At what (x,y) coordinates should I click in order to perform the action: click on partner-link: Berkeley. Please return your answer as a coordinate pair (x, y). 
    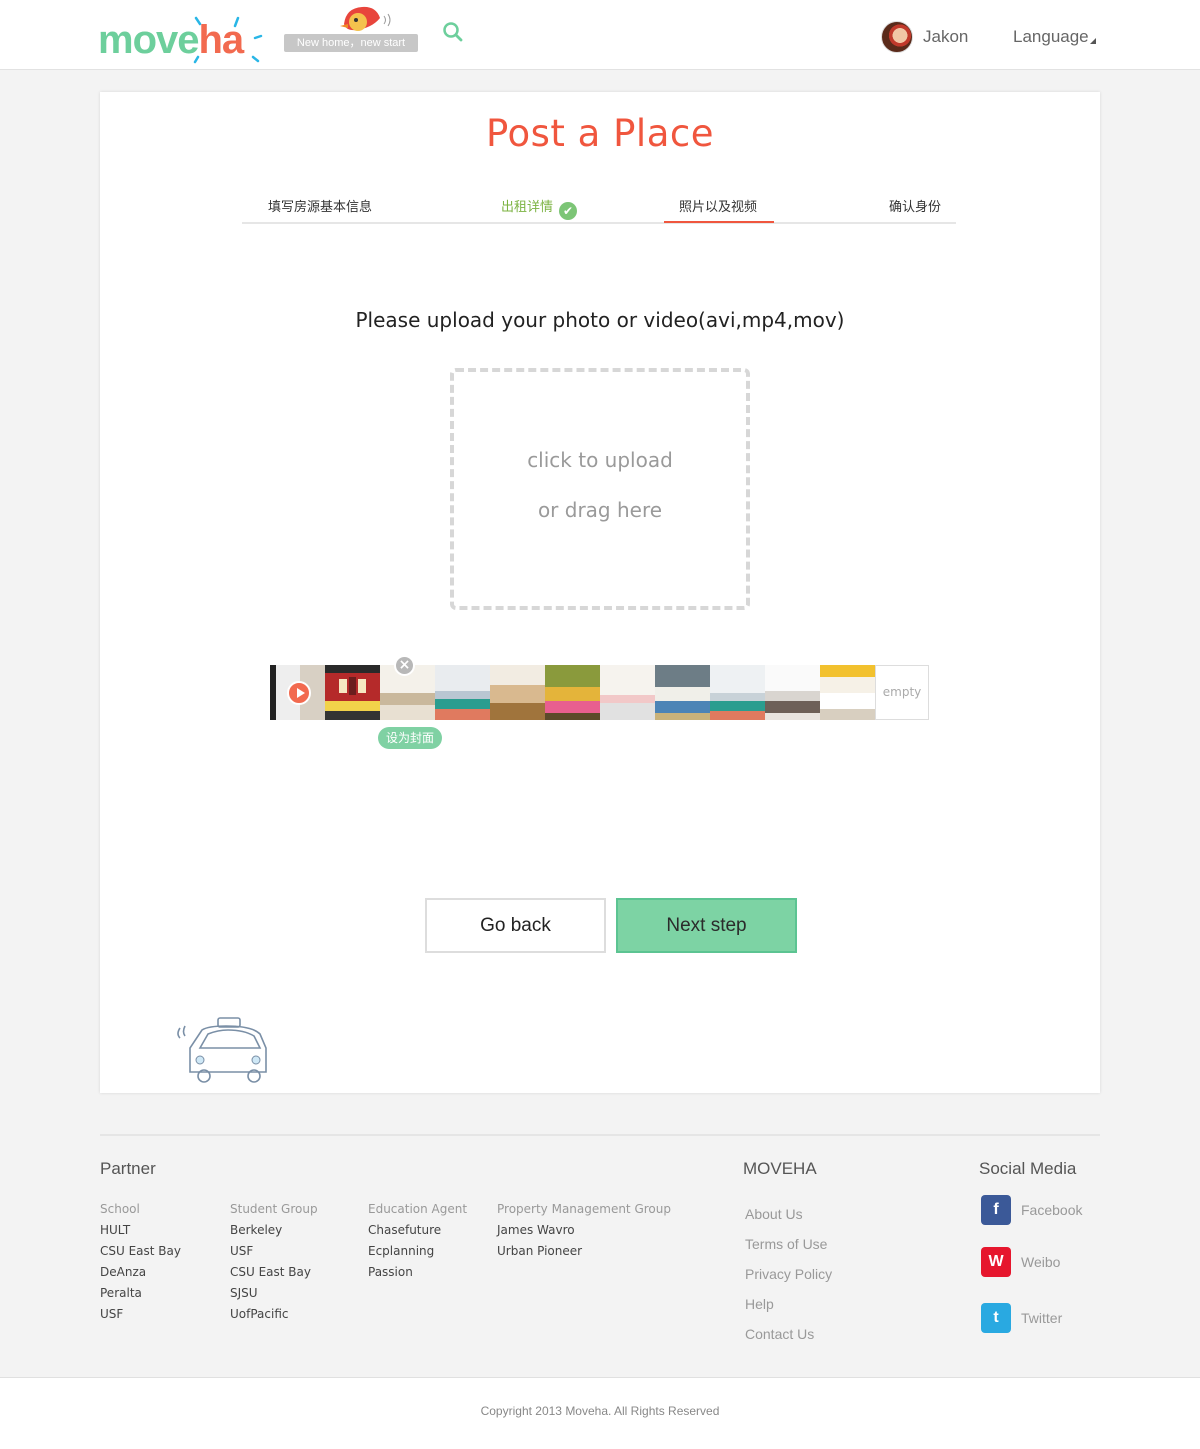
    Looking at the image, I should click on (274, 1230).